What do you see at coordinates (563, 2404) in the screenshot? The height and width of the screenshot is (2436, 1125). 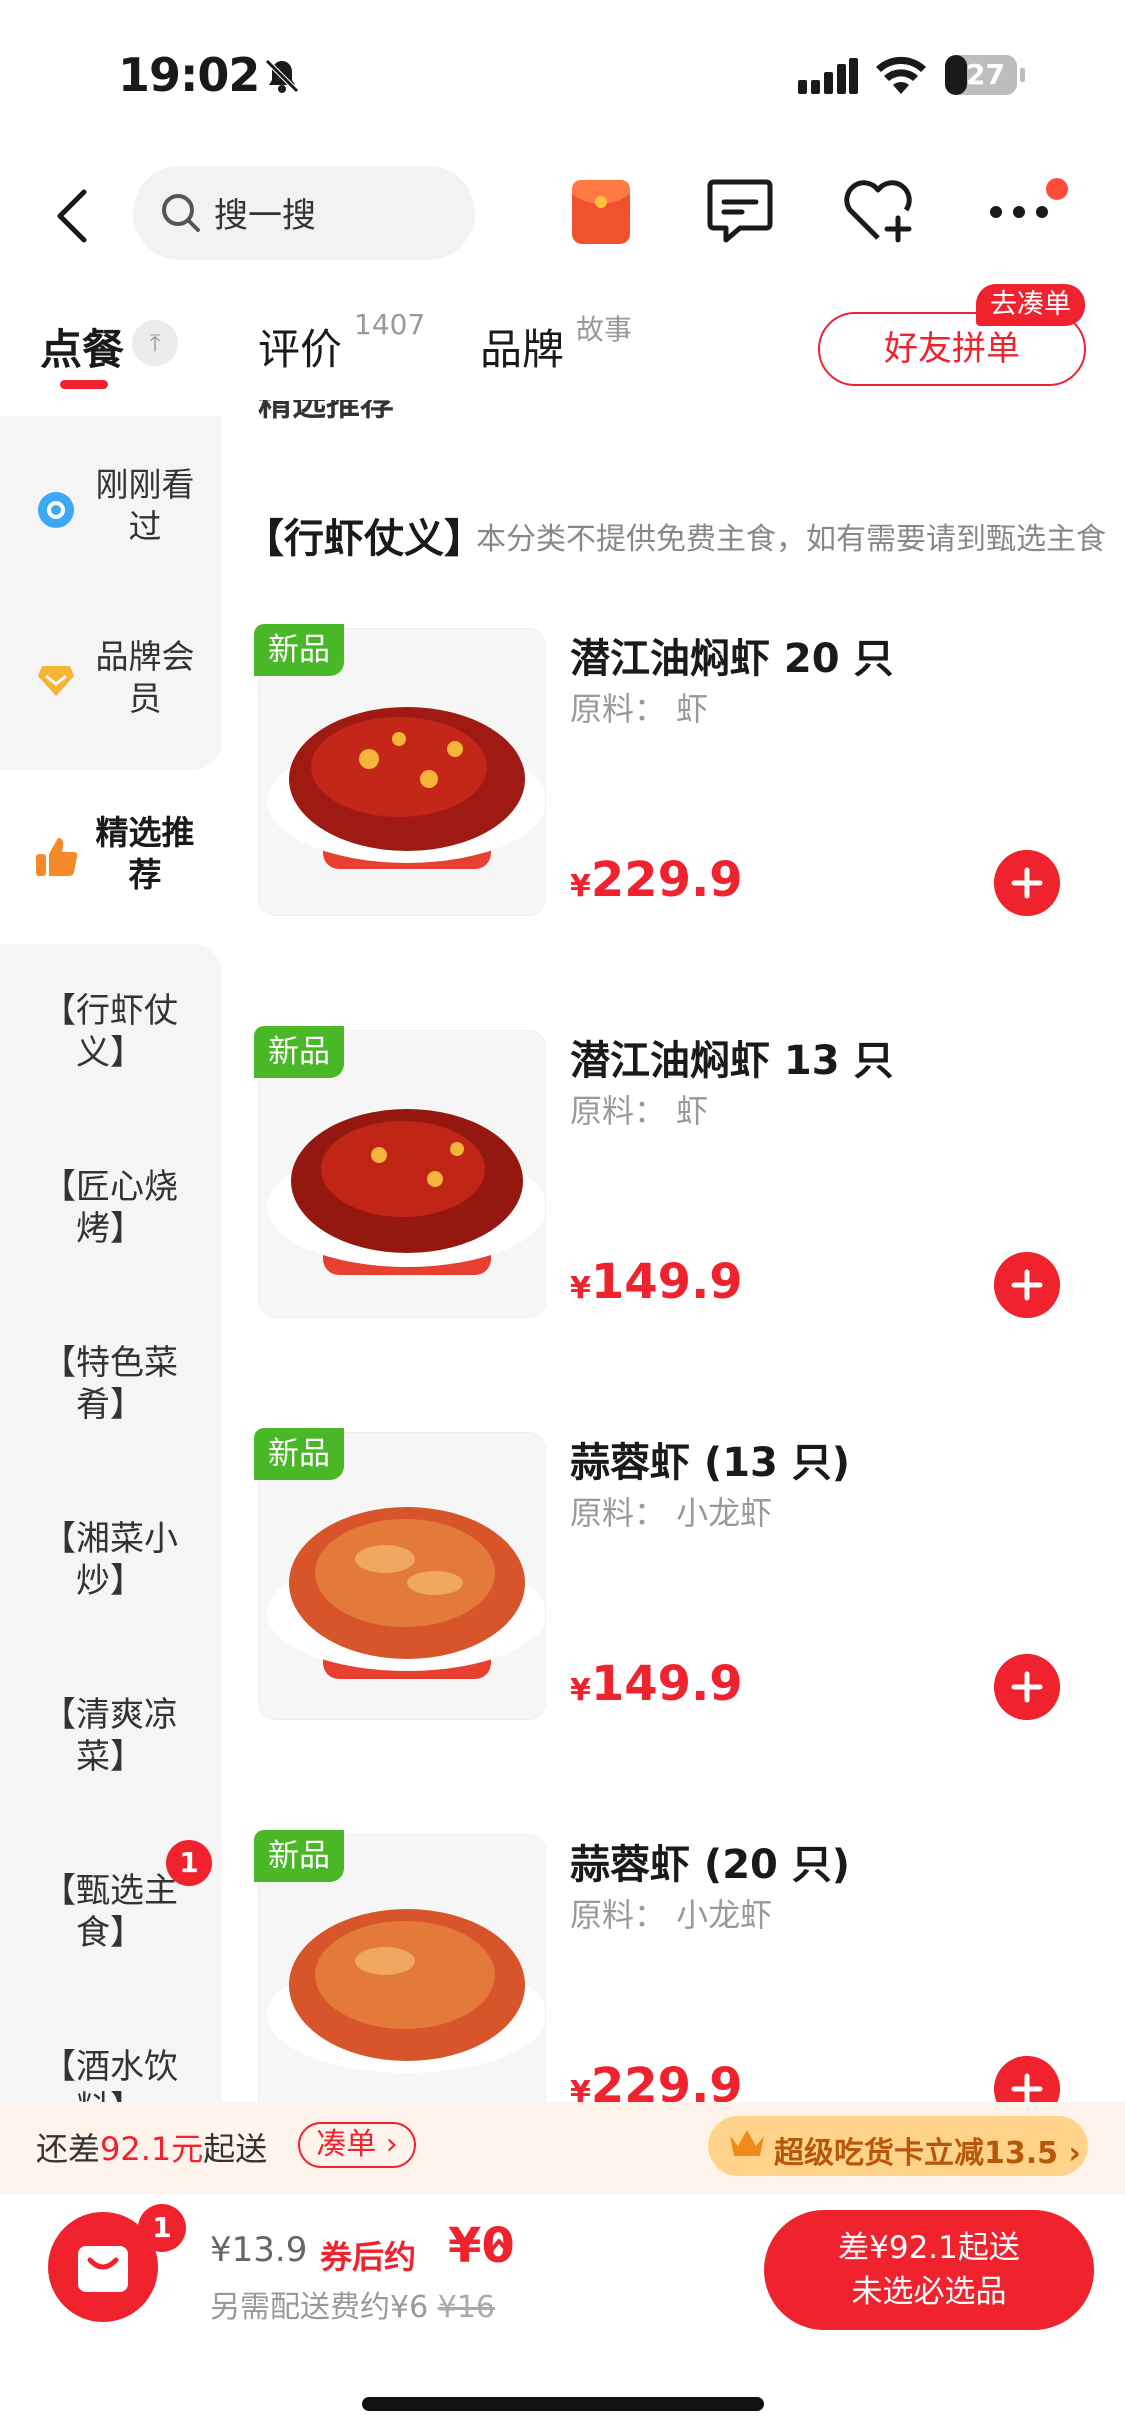 I see `home-indicator` at bounding box center [563, 2404].